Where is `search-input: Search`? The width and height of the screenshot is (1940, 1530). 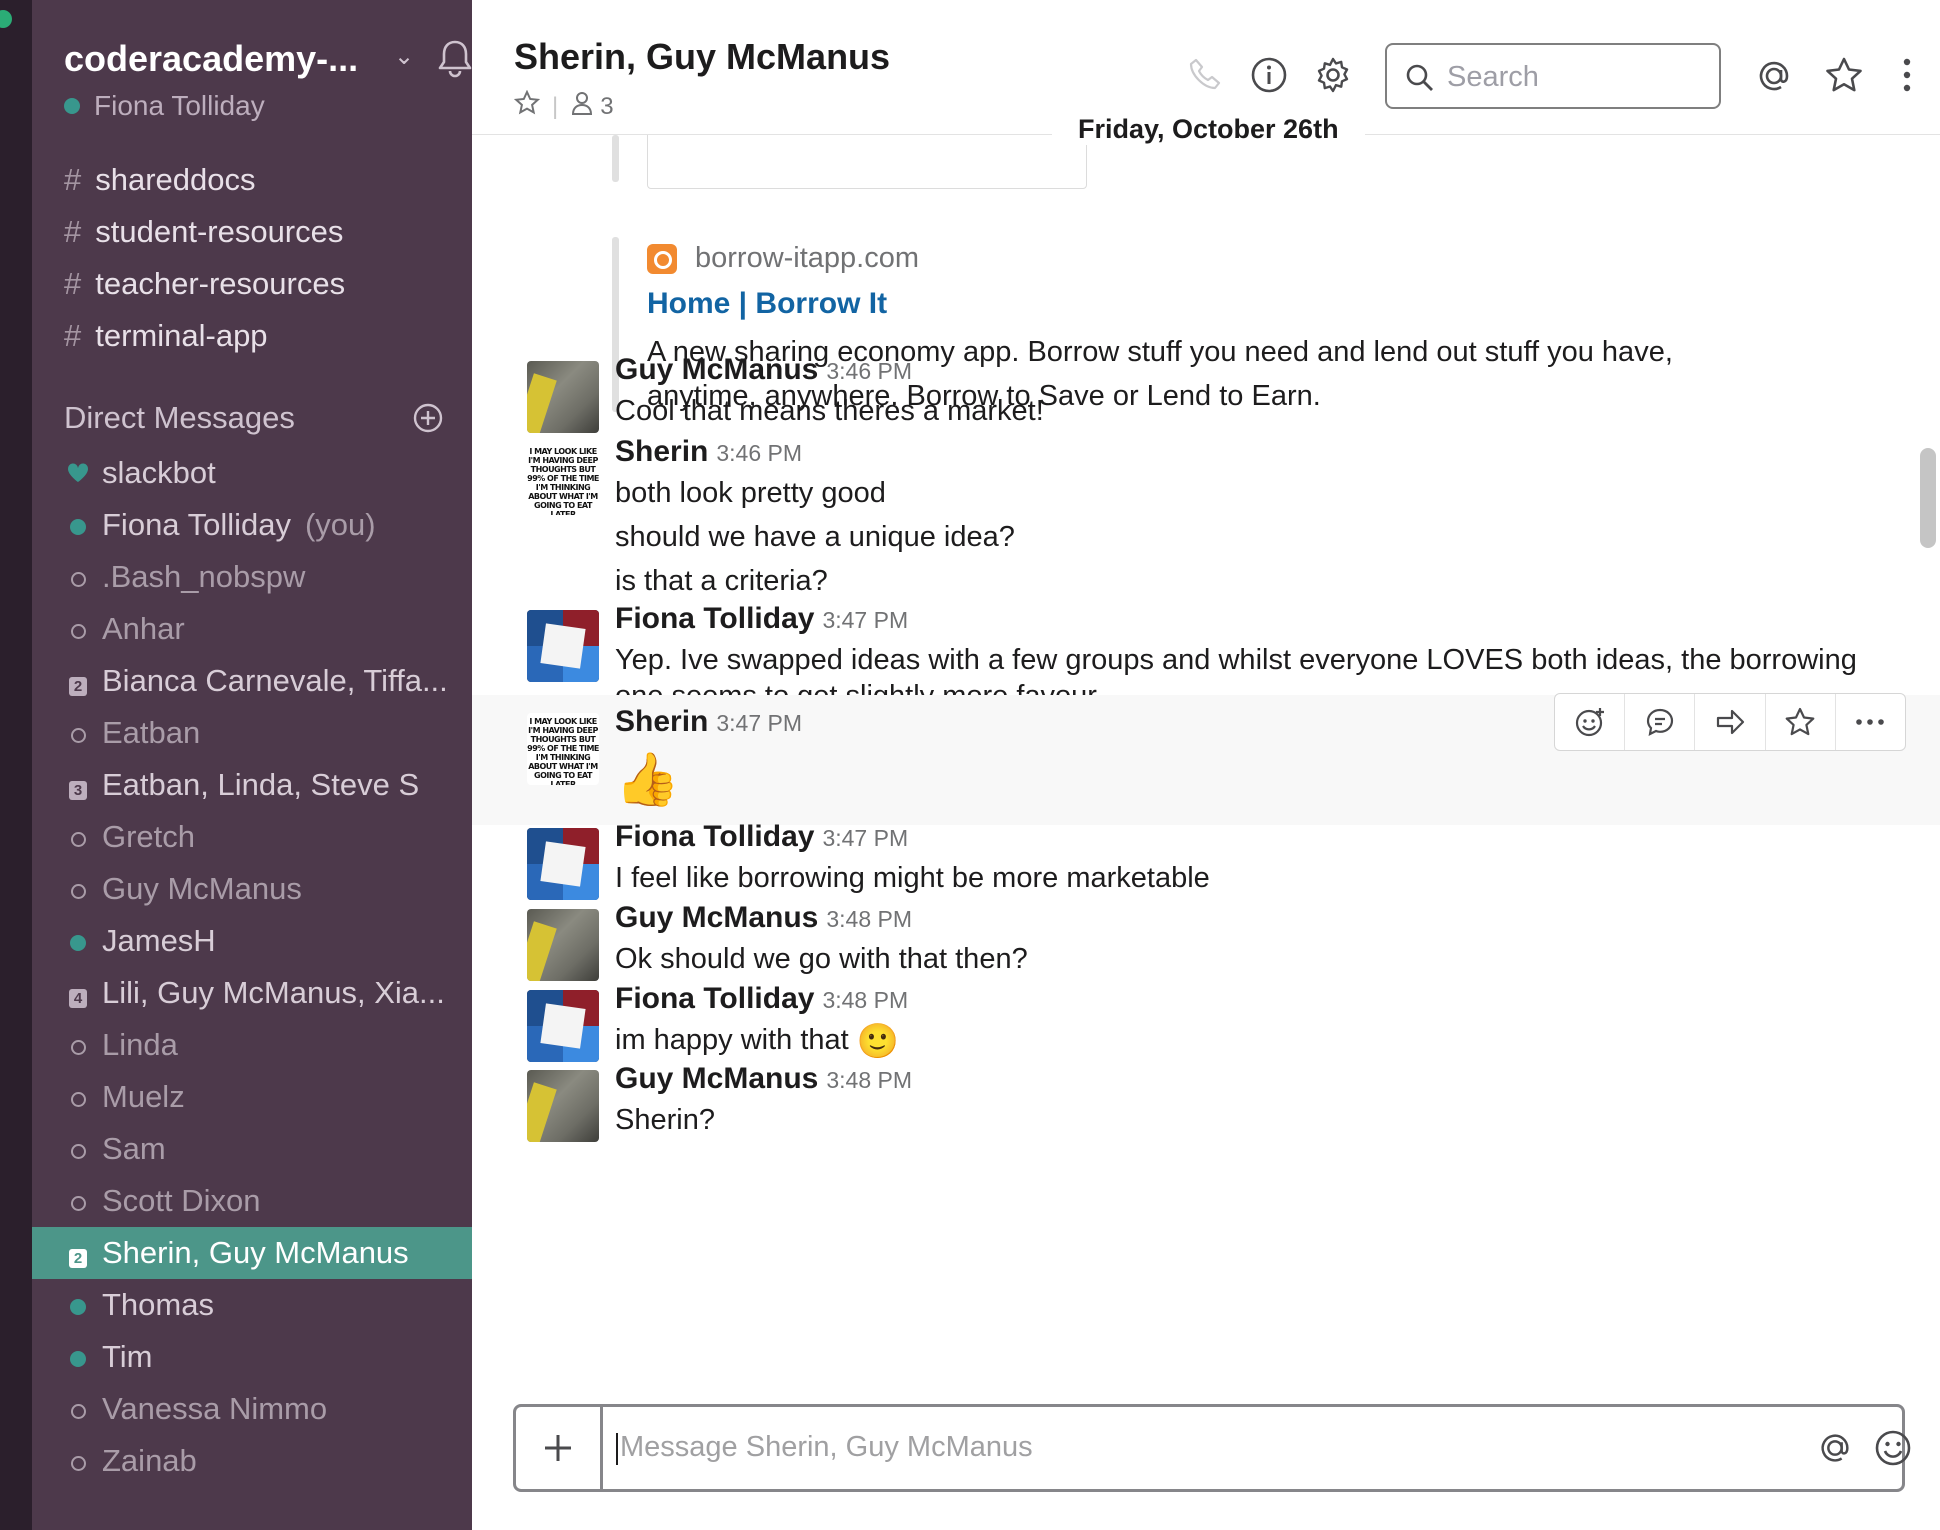
search-input: Search is located at coordinates (1553, 76).